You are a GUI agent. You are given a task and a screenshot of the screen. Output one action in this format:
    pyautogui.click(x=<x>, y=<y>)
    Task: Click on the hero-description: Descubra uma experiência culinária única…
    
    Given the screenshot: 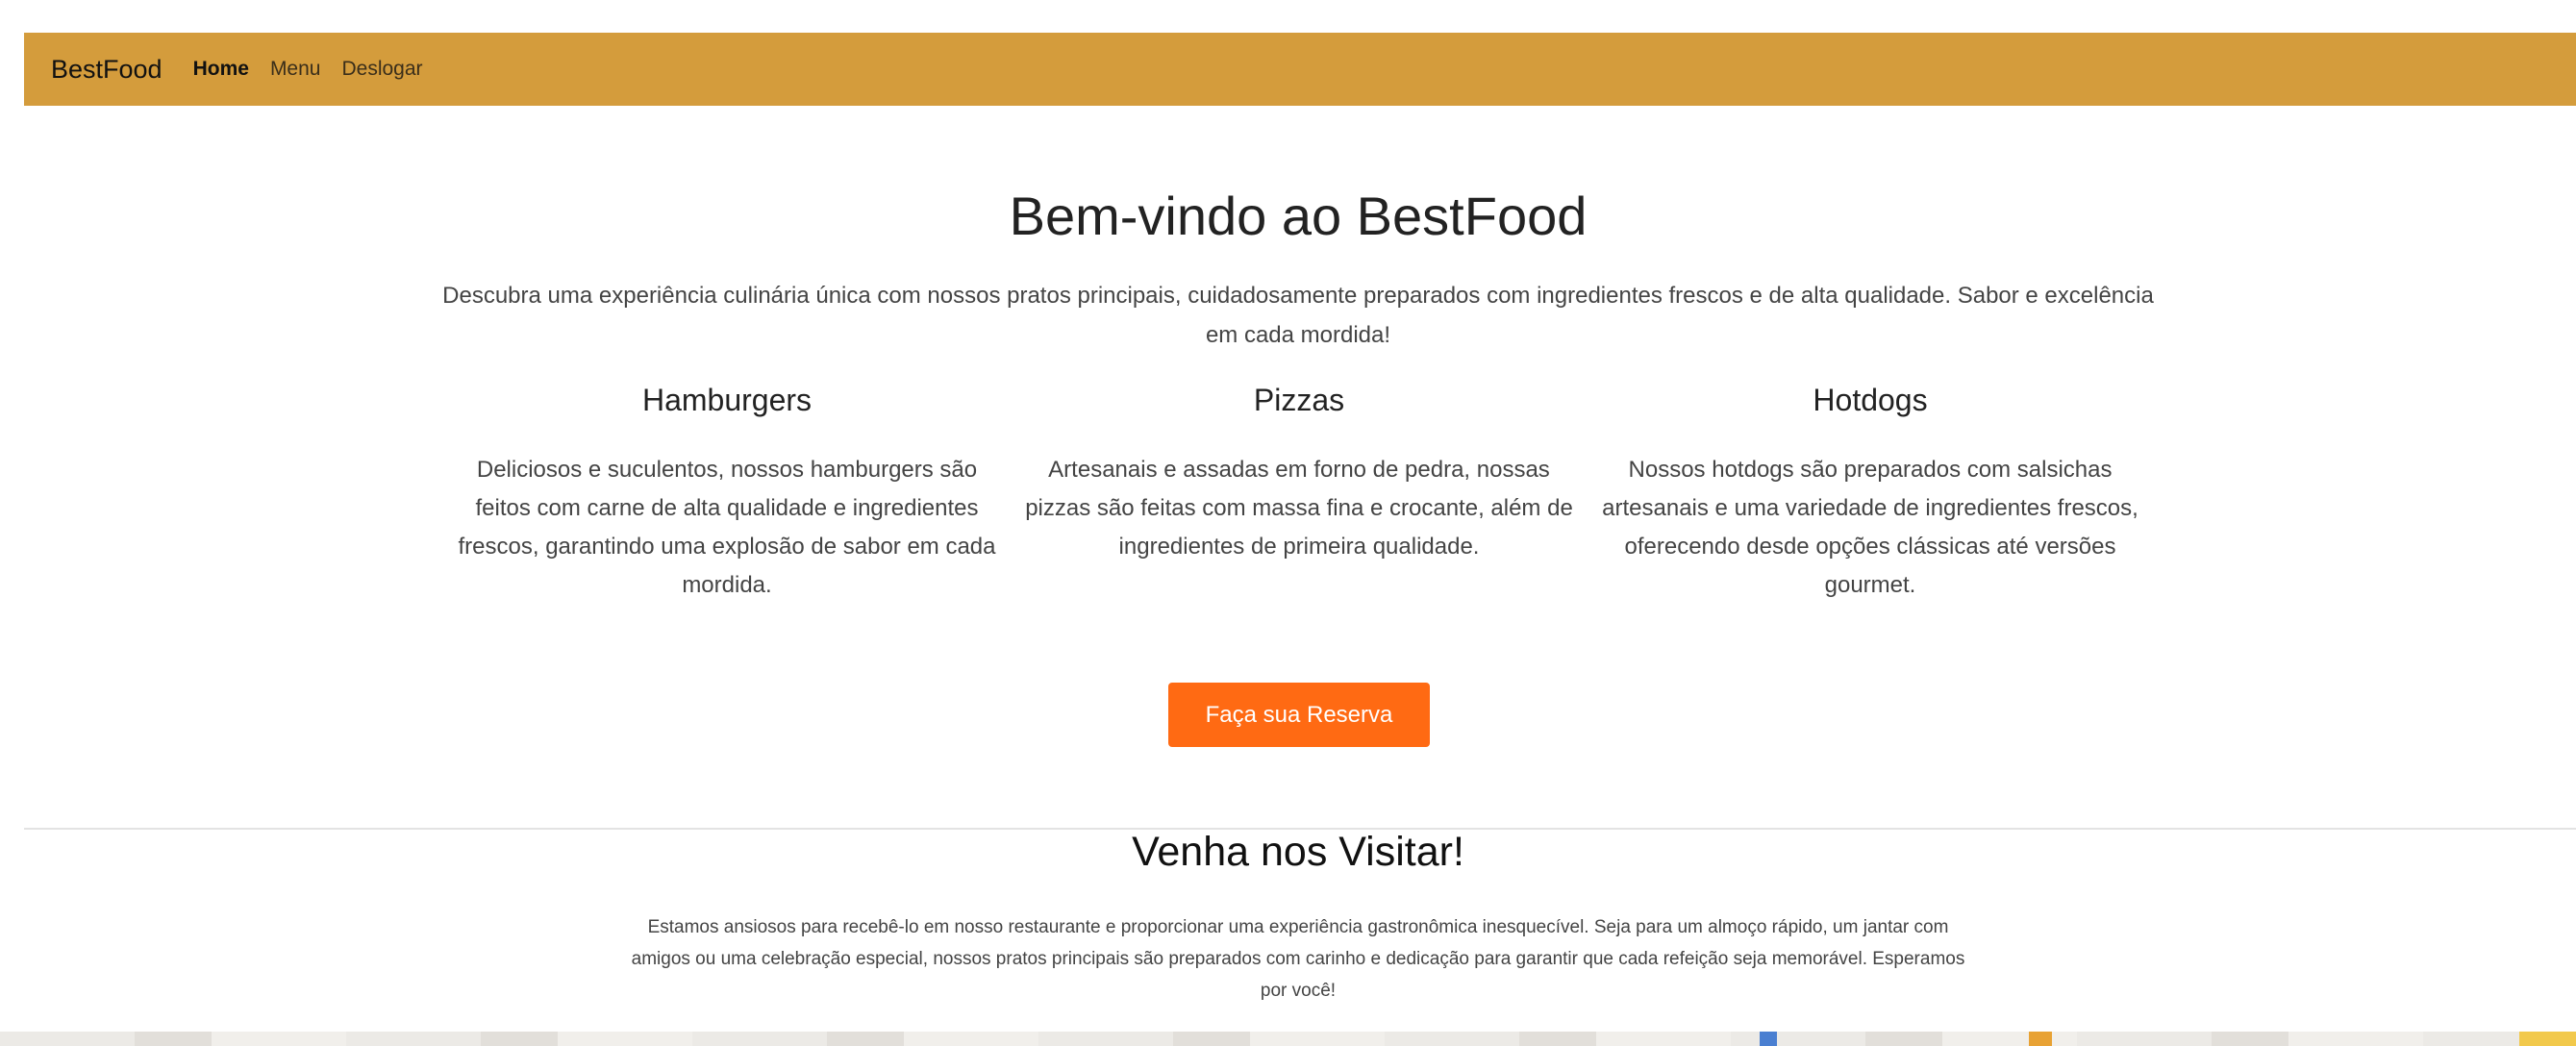 What is the action you would take?
    pyautogui.click(x=1298, y=315)
    